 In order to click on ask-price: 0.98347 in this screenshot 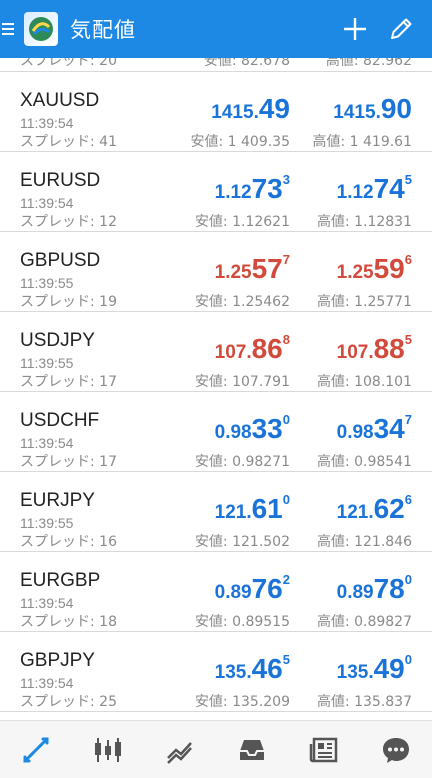, I will do `click(374, 428)`.